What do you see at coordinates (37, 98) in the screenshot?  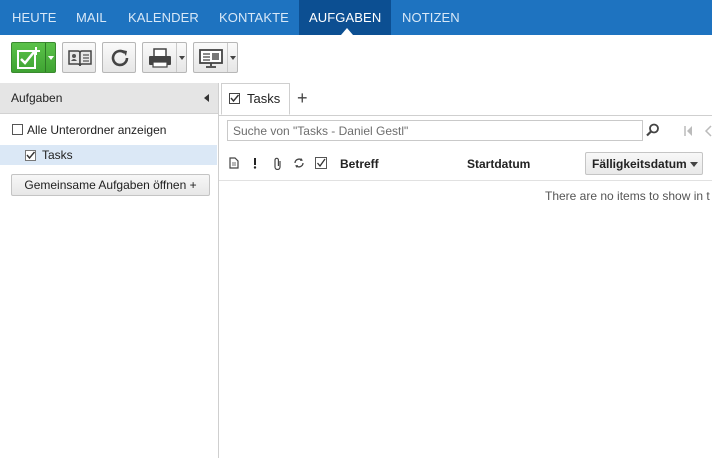 I see `folder-pane-title: Aufgaben` at bounding box center [37, 98].